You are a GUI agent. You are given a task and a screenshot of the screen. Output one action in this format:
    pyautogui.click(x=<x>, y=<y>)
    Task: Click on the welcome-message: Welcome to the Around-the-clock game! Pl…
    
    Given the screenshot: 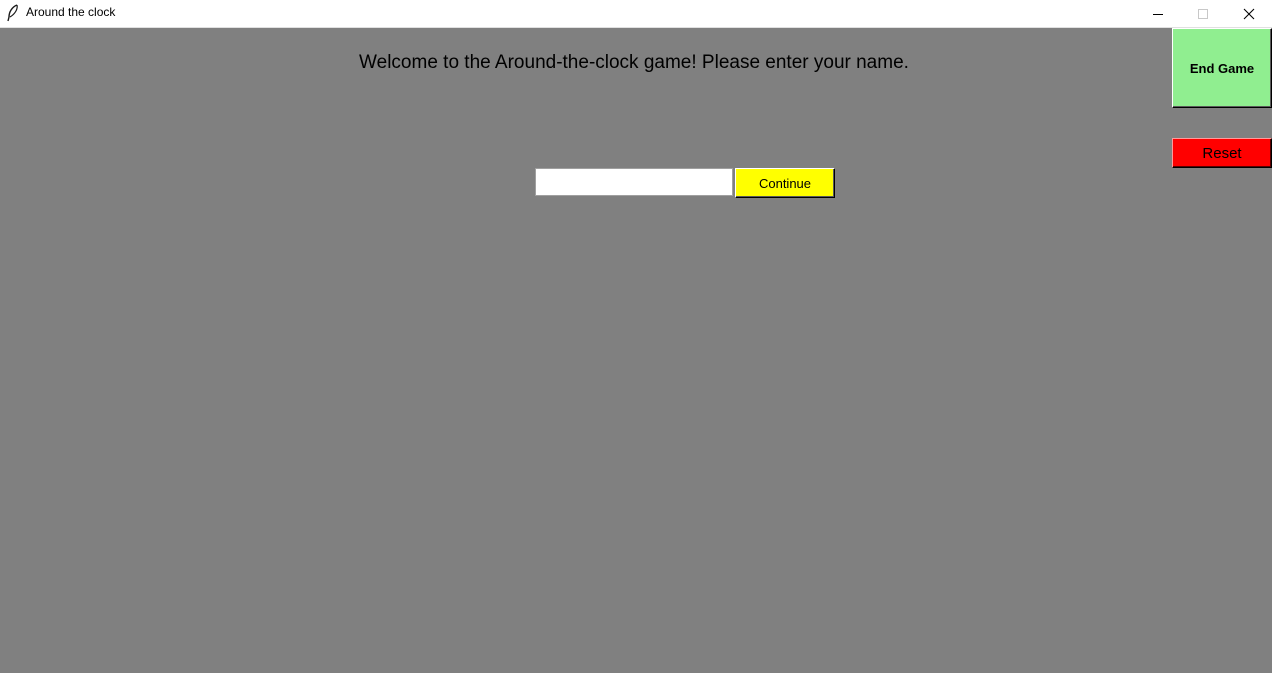 What is the action you would take?
    pyautogui.click(x=634, y=62)
    